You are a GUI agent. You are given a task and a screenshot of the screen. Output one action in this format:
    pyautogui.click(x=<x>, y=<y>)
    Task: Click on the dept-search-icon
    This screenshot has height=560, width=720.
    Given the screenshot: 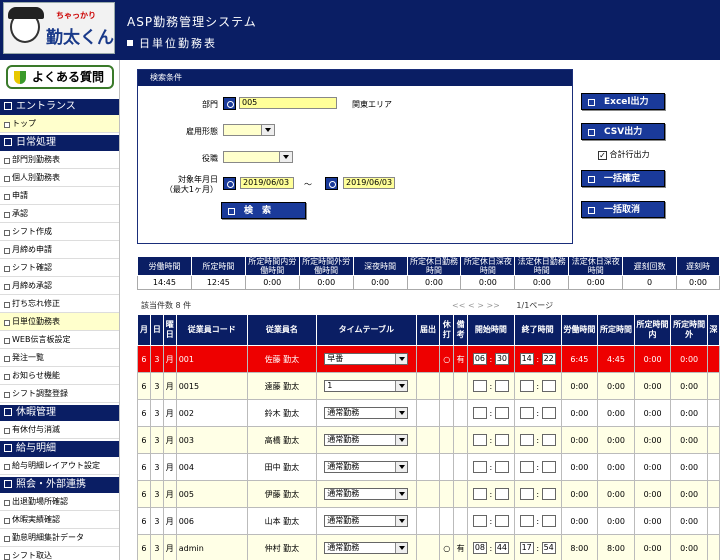 What is the action you would take?
    pyautogui.click(x=229, y=103)
    